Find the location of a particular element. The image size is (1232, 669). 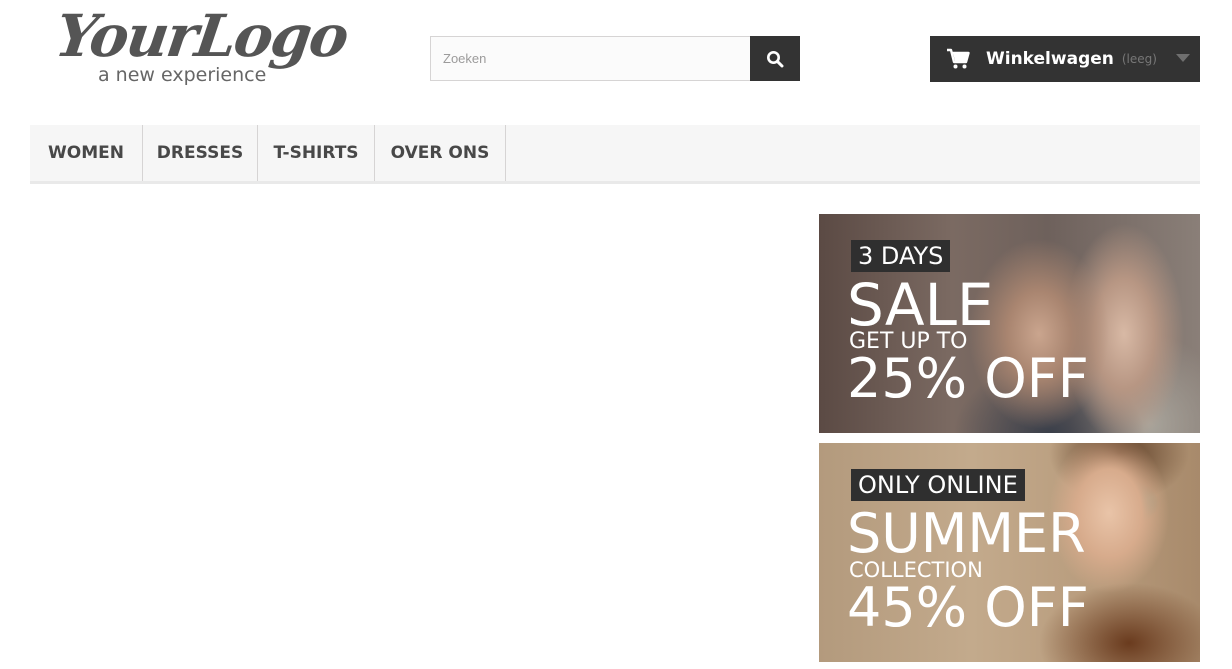

search-button is located at coordinates (775, 58).